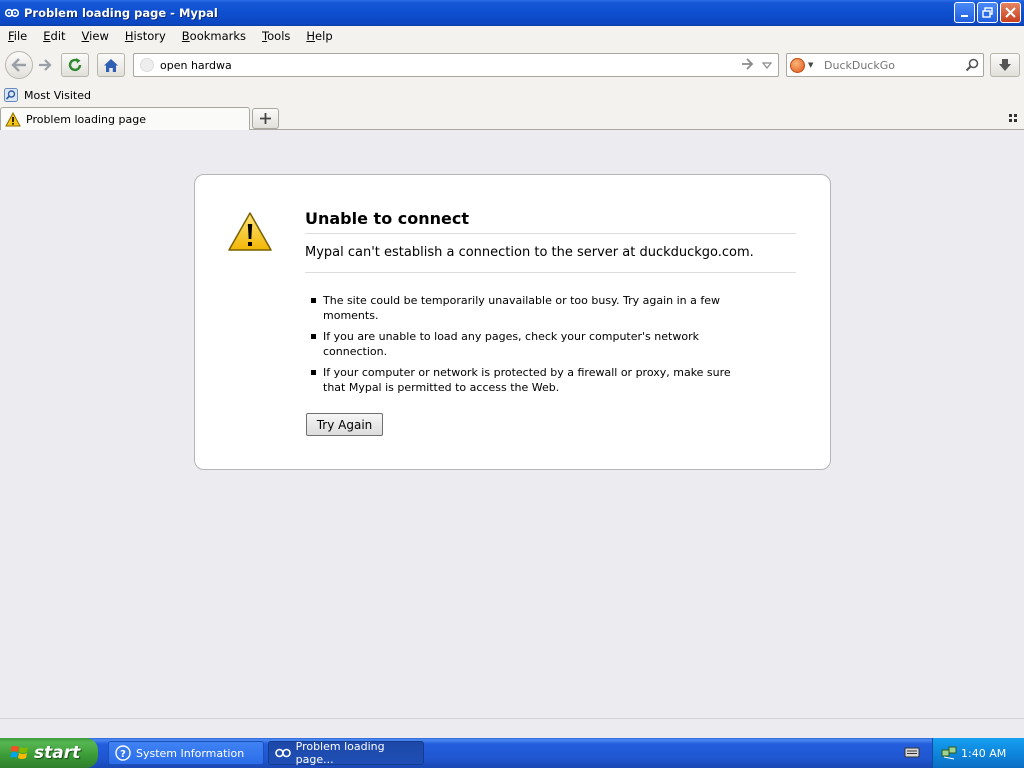 Image resolution: width=1024 pixels, height=768 pixels. Describe the element at coordinates (797, 65) in the screenshot. I see `duckduckgo-icon` at that location.